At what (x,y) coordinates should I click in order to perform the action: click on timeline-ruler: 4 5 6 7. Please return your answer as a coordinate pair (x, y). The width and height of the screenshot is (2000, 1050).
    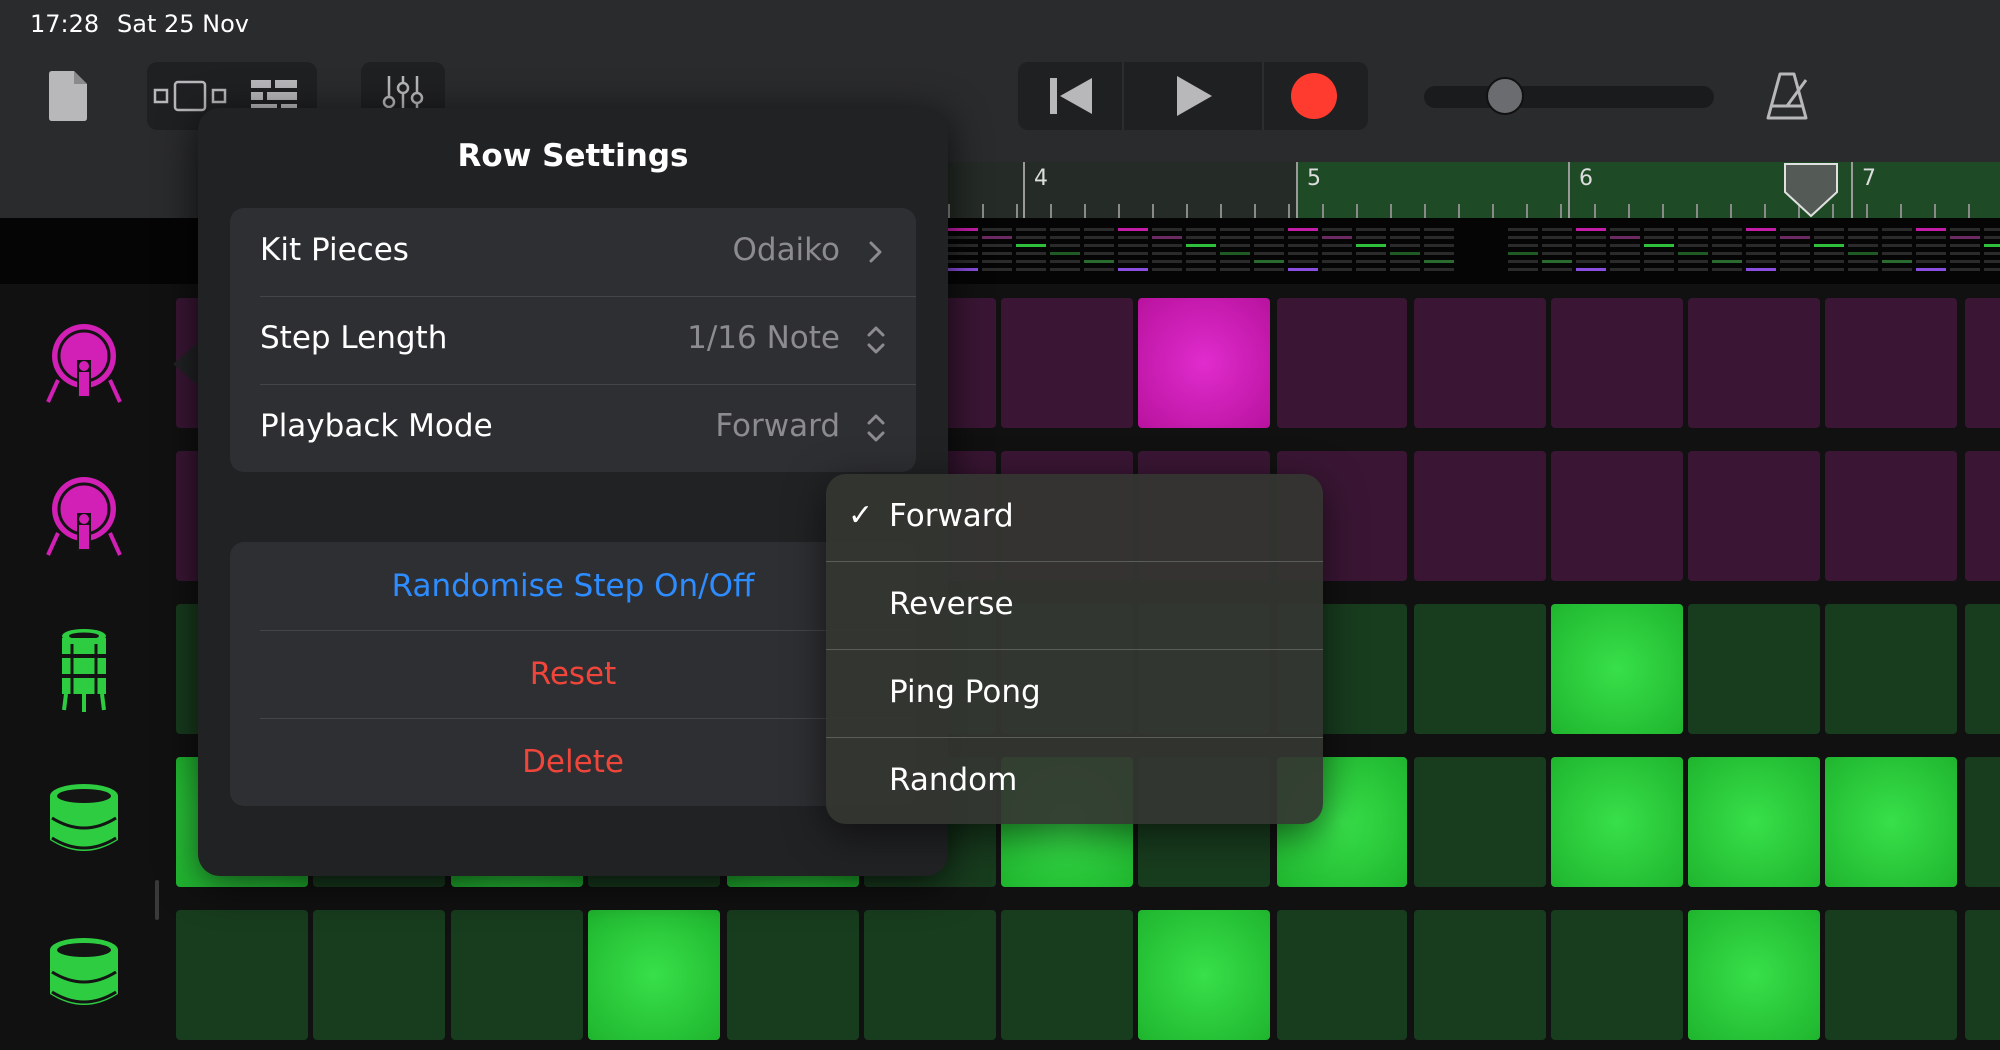
    Looking at the image, I should click on (1474, 190).